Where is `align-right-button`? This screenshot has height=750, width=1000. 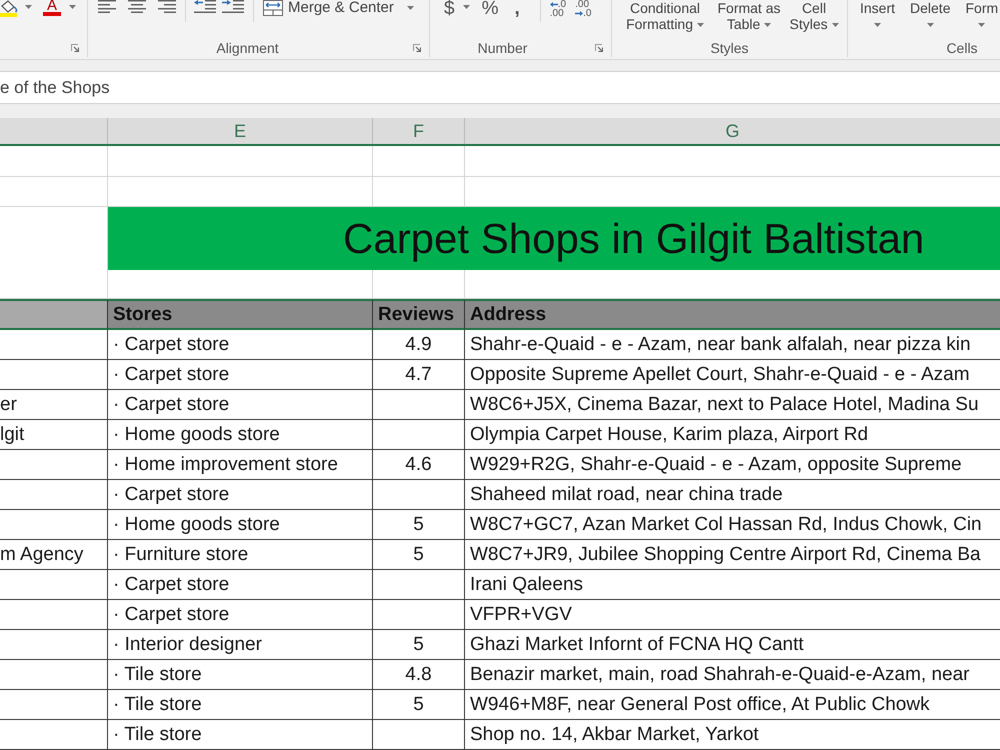
align-right-button is located at coordinates (167, 6).